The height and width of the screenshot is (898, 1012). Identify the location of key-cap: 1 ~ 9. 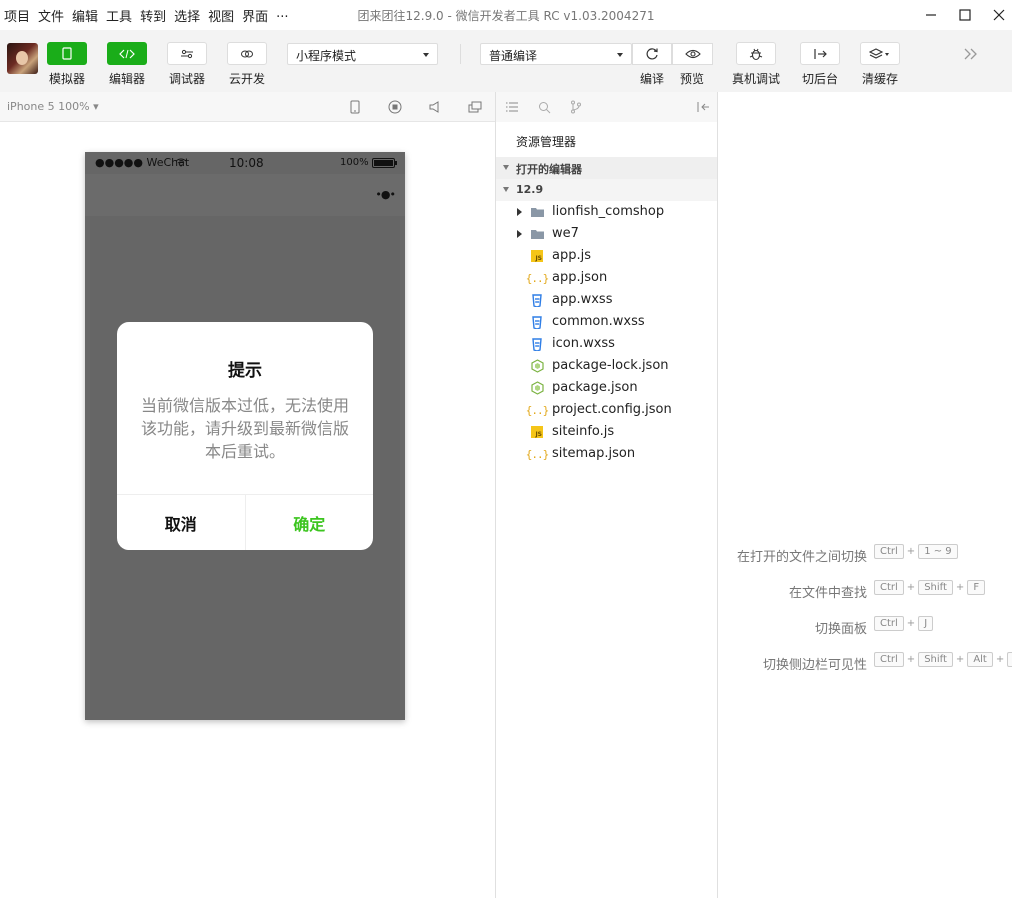
(938, 551).